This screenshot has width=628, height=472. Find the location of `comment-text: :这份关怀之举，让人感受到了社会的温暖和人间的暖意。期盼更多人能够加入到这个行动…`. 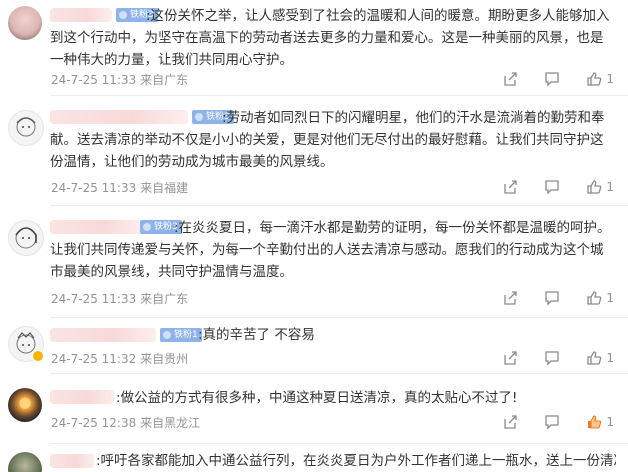

comment-text: :这份关怀之举，让人感受到了社会的温暖和人间的暖意。期盼更多人能够加入到这个行动… is located at coordinates (330, 38).